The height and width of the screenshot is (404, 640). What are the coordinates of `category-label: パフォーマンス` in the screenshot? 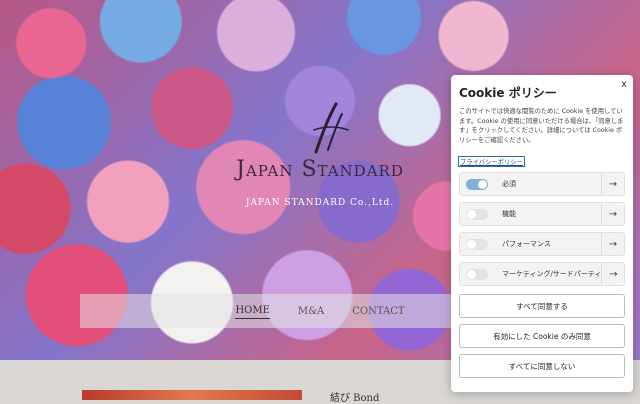 It's located at (526, 244).